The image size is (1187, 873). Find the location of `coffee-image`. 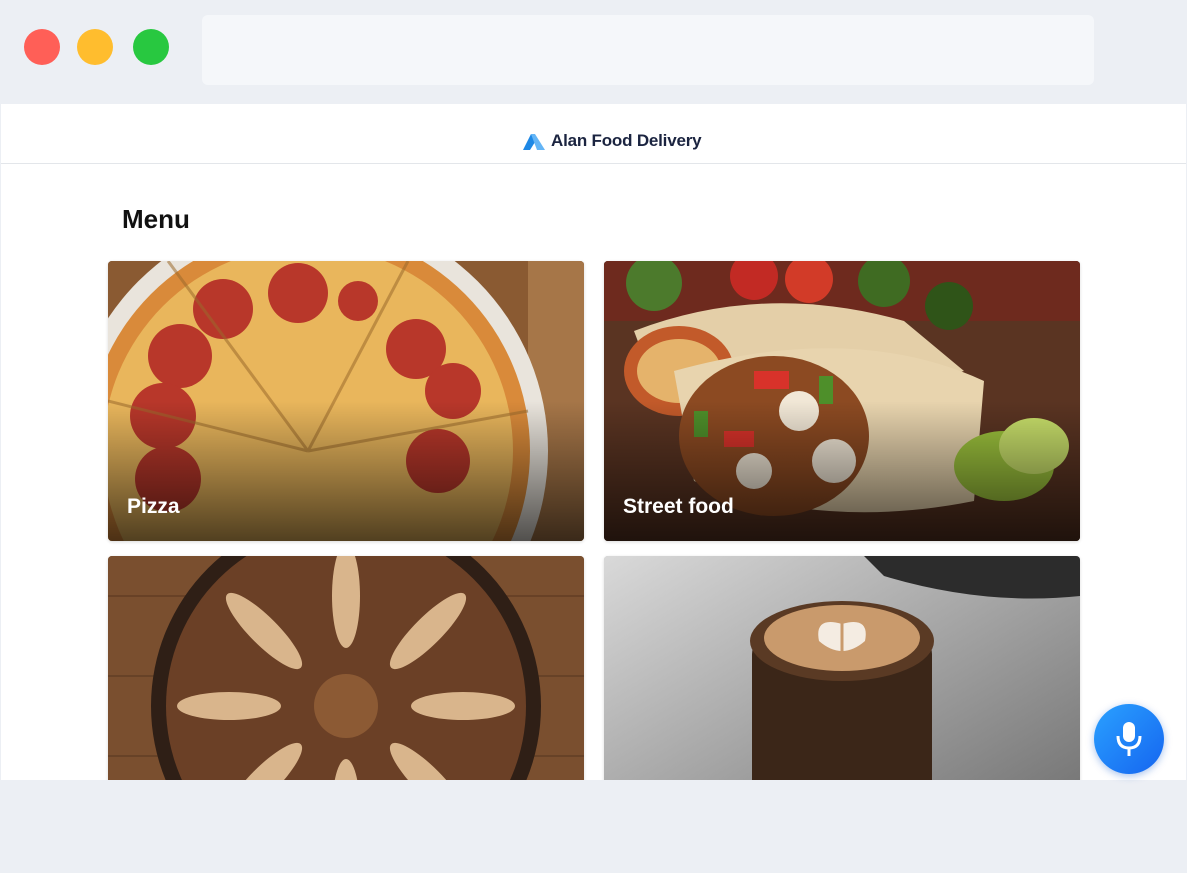

coffee-image is located at coordinates (842, 668).